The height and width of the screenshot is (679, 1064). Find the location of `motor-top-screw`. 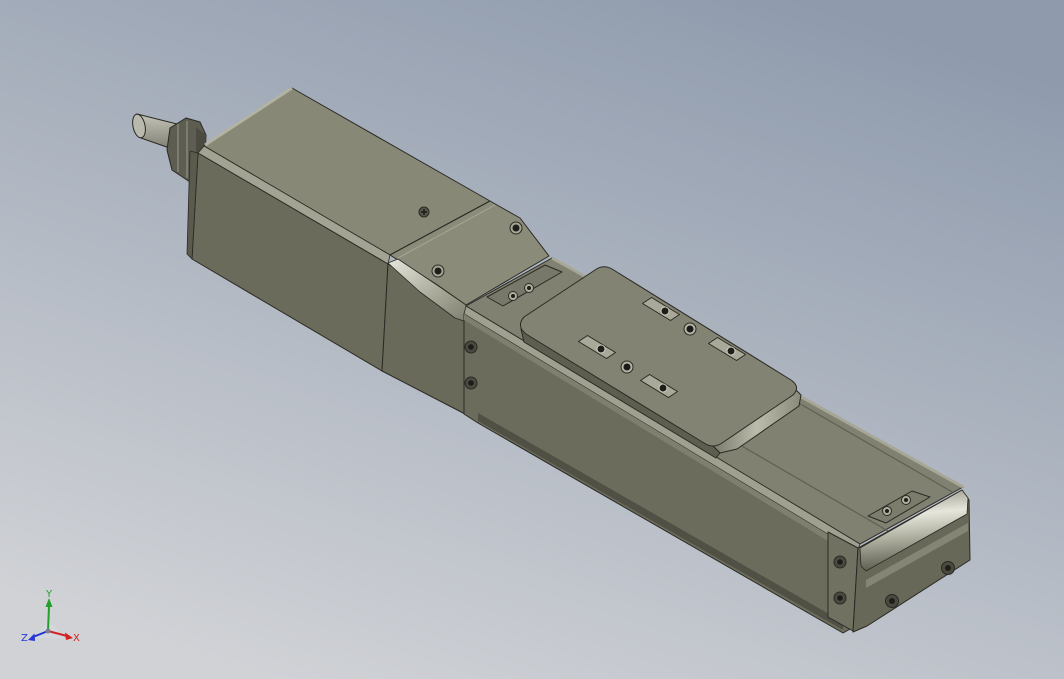

motor-top-screw is located at coordinates (424, 212).